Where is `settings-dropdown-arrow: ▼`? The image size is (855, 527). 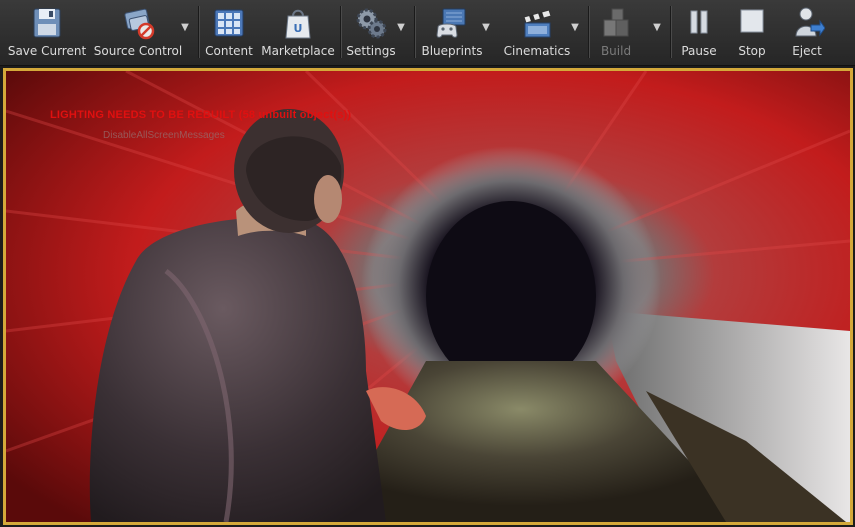 settings-dropdown-arrow: ▼ is located at coordinates (401, 28).